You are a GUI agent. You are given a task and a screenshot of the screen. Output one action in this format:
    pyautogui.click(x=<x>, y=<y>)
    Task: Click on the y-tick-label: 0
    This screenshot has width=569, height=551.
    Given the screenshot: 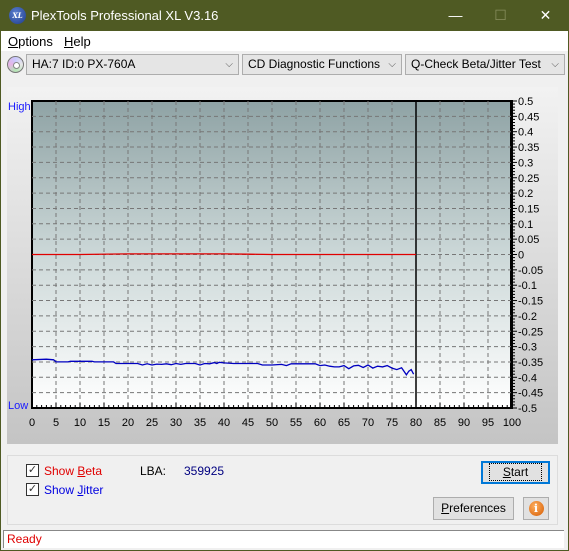 What is the action you would take?
    pyautogui.click(x=521, y=256)
    